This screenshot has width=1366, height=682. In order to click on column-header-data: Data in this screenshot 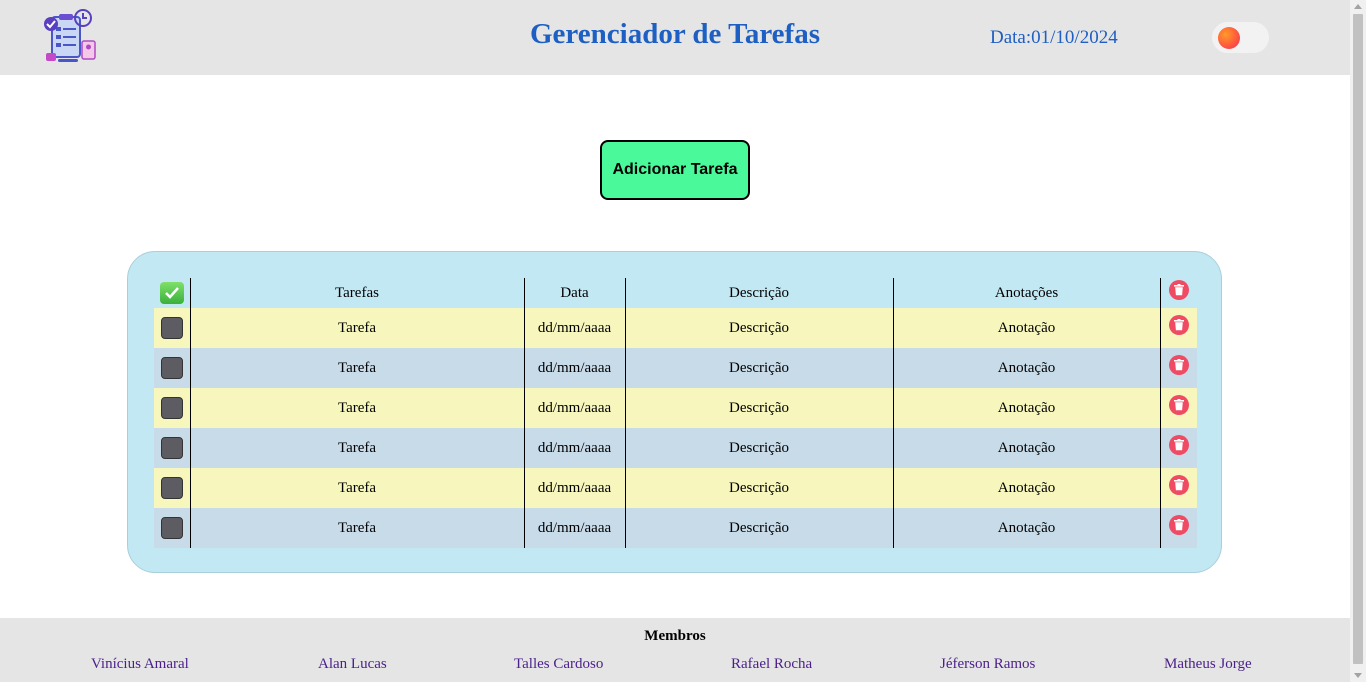, I will do `click(574, 293)`.